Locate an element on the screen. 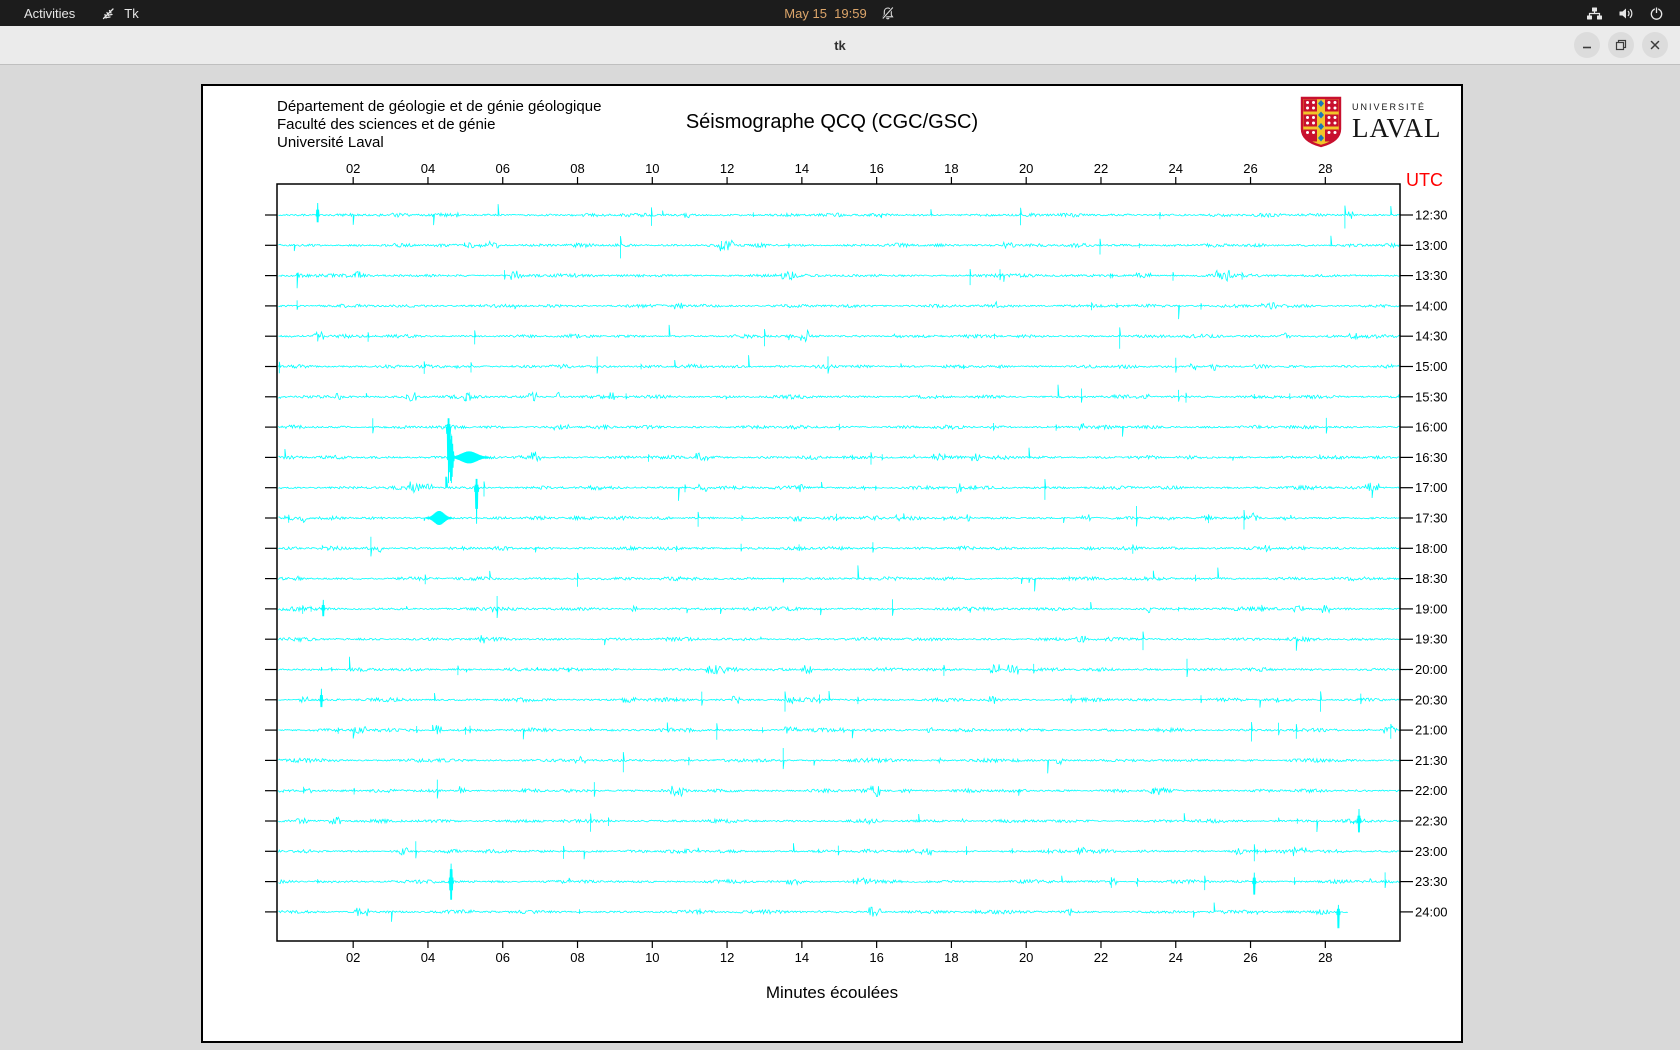  x-tick-label-bottom: 02 is located at coordinates (353, 957).